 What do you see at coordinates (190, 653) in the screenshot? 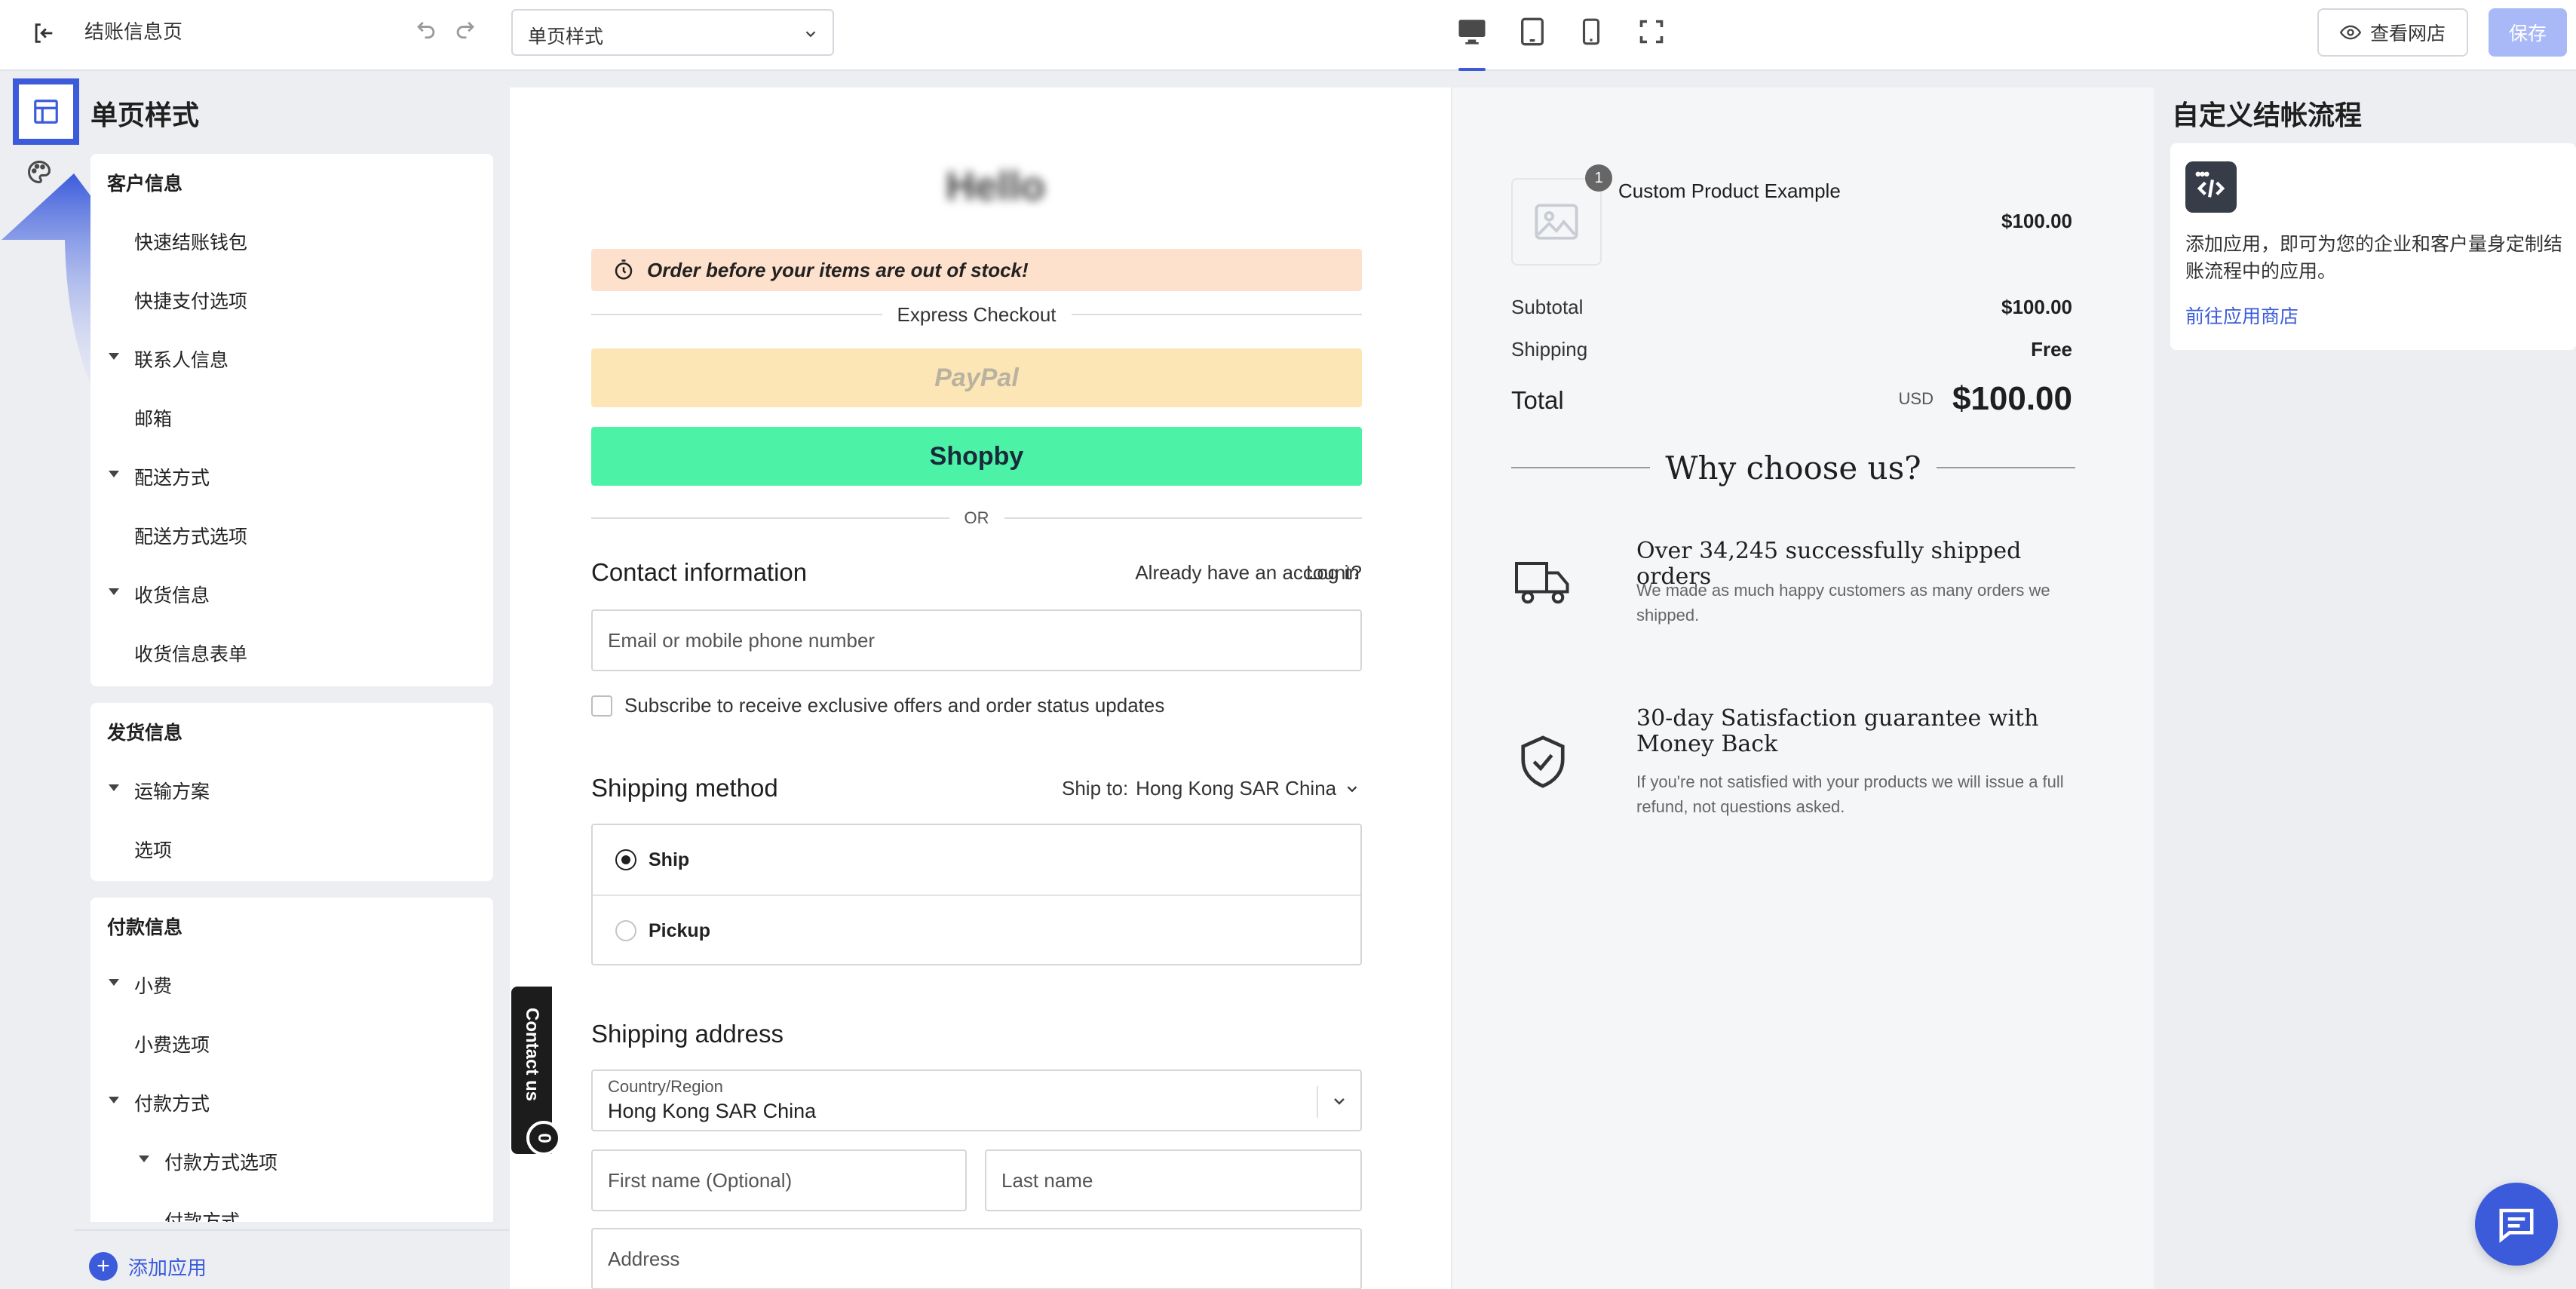
I see `tree-item: 收货信息表单` at bounding box center [190, 653].